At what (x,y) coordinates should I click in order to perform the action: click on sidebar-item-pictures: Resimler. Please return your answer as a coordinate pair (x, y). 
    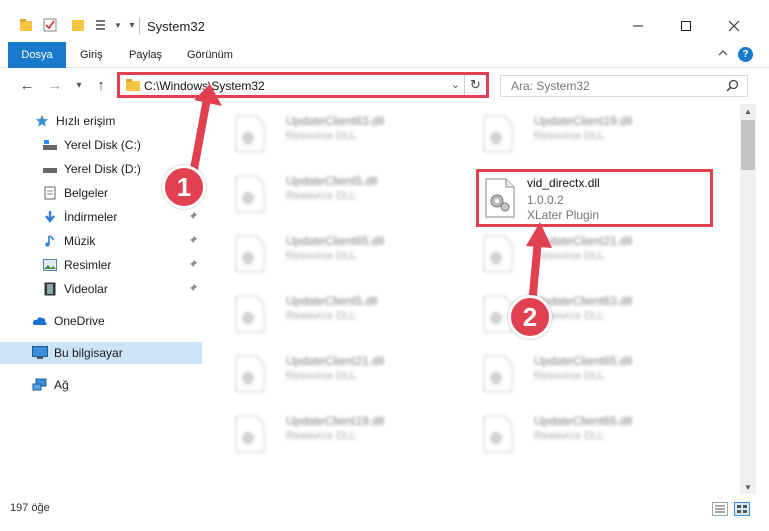
    Looking at the image, I should click on (101, 265).